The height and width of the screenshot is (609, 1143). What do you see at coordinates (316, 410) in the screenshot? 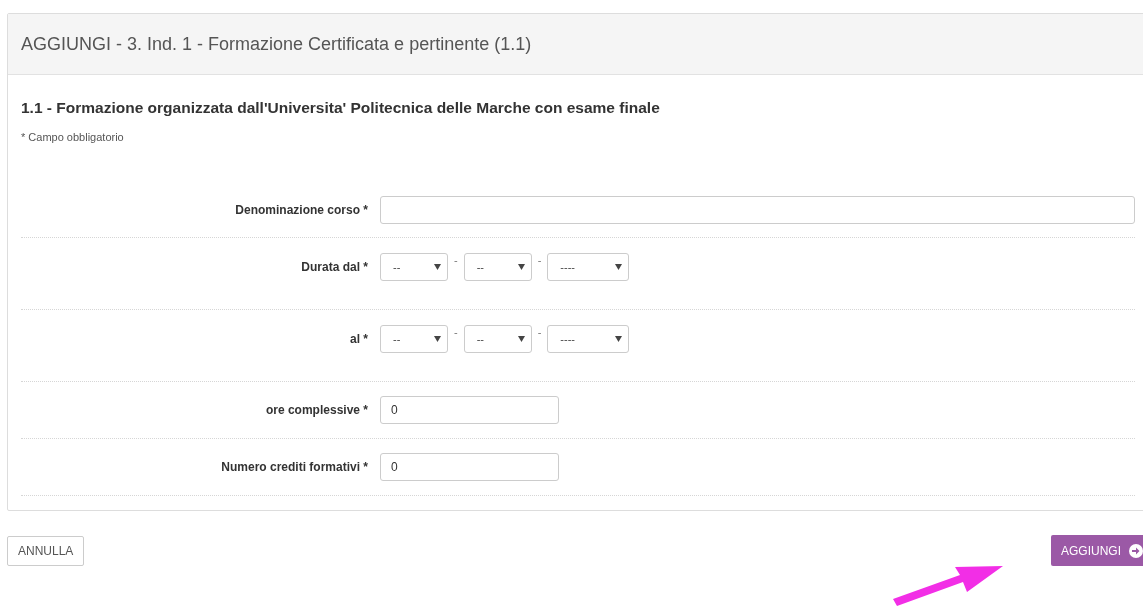
I see `field-label: ore complessive *` at bounding box center [316, 410].